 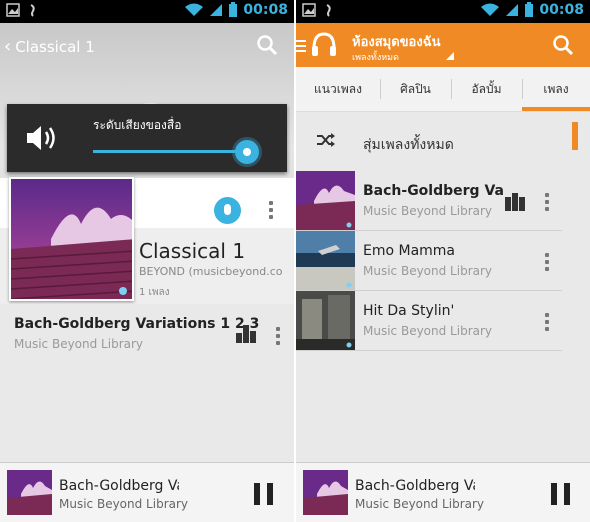 What do you see at coordinates (486, 89) in the screenshot?
I see `tab-albums: อัลบั้ม` at bounding box center [486, 89].